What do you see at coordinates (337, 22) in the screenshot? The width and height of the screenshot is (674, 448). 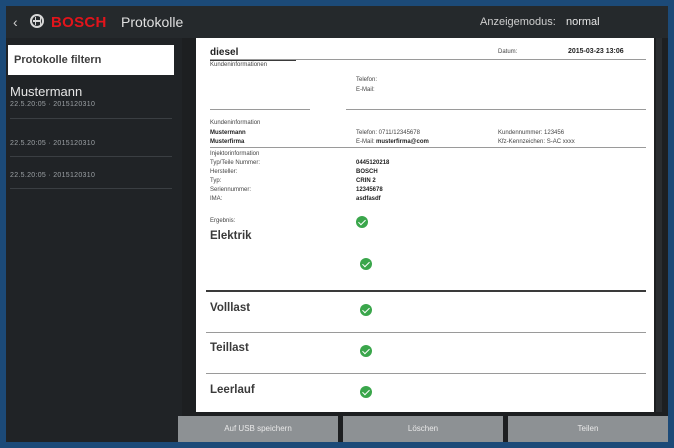 I see `top-bar: ‹ BOSCH Protokolle Anzeigemodus: normal` at bounding box center [337, 22].